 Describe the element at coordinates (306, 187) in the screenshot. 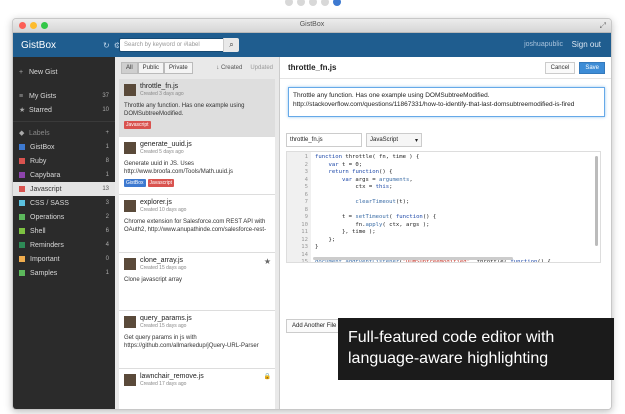

I see `line-number: 5` at that location.